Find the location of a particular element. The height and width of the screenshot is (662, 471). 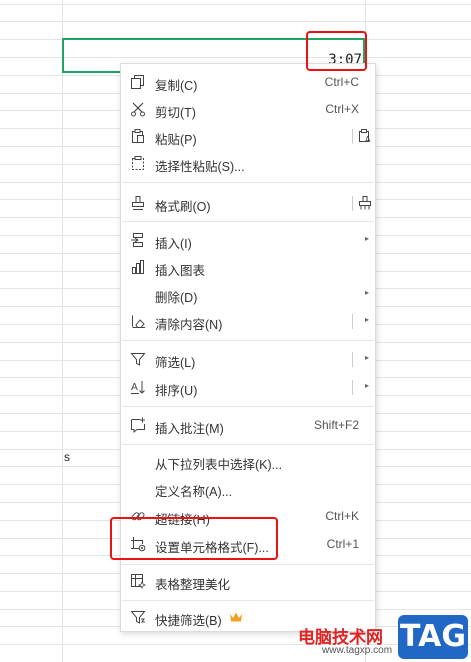

watermark-logo: TAG is located at coordinates (433, 637).